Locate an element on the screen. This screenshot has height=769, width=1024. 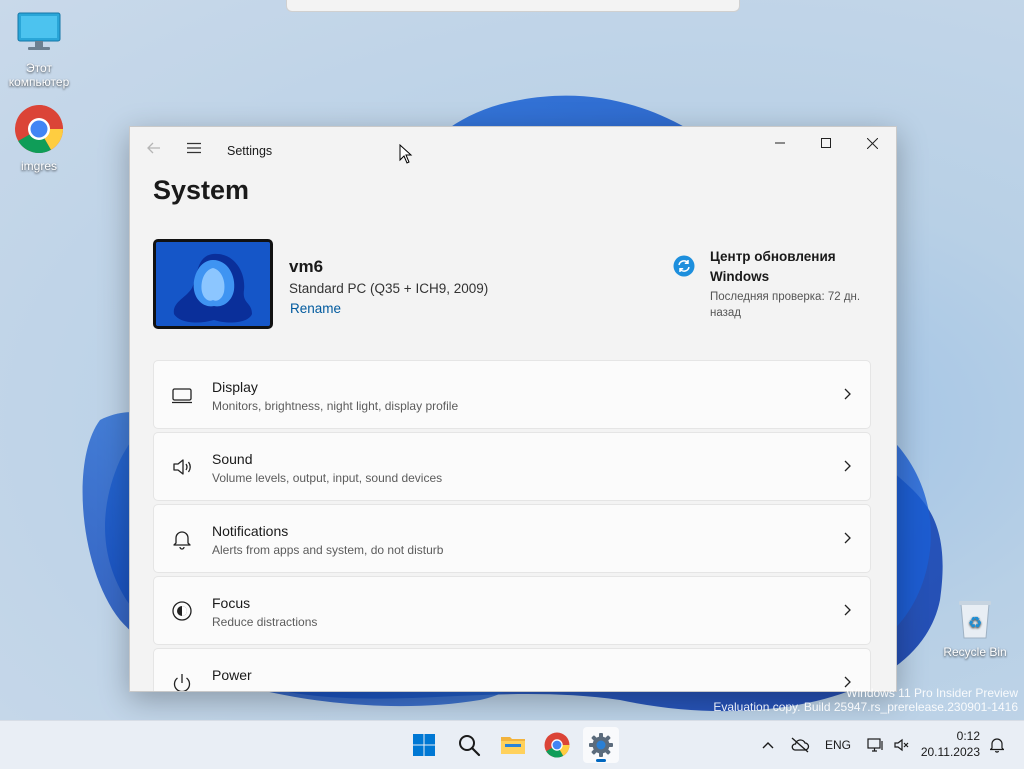
maximize-icon is located at coordinates (826, 143).